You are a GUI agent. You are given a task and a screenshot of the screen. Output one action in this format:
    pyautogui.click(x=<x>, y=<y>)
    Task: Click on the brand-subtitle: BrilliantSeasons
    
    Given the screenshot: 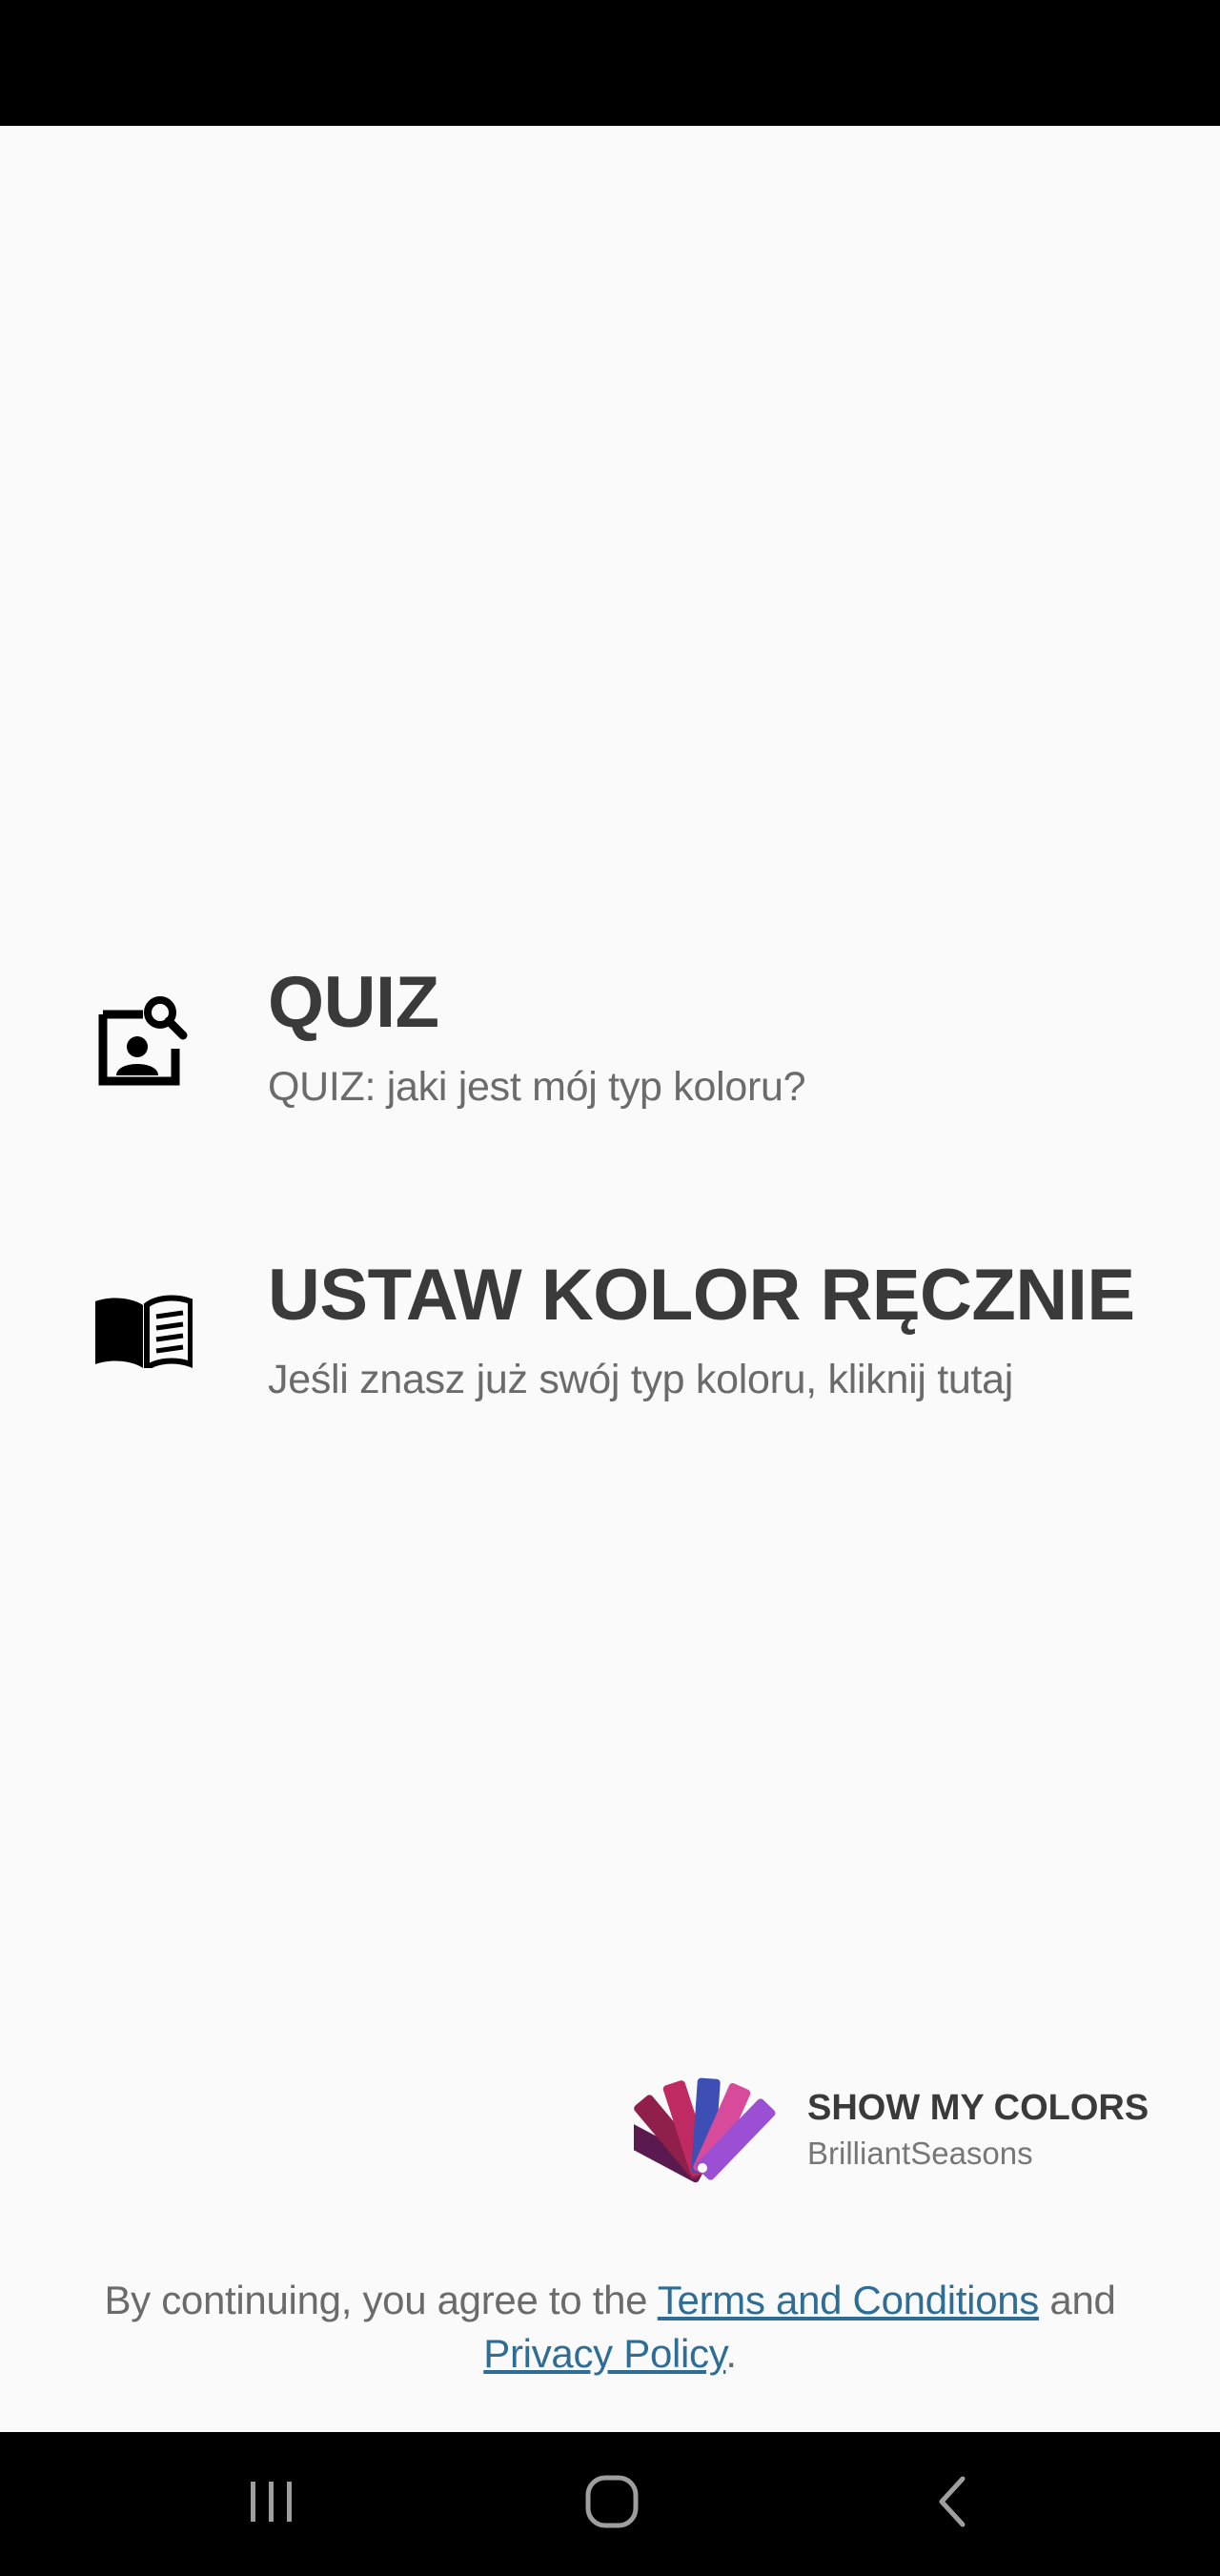 What is the action you would take?
    pyautogui.click(x=920, y=2153)
    